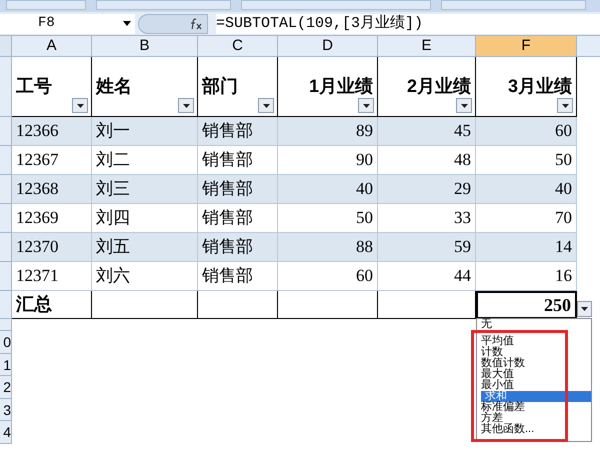 This screenshot has width=600, height=450. Describe the element at coordinates (52, 247) in the screenshot. I see `table-cell: 12370` at that location.